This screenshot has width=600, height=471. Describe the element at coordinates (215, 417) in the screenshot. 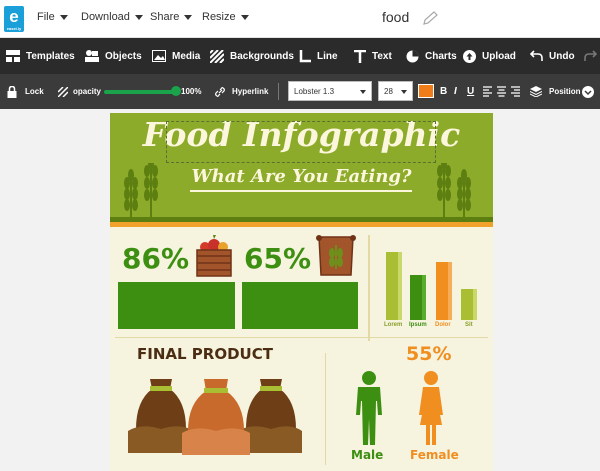

I see `flour-sacks-icon` at that location.